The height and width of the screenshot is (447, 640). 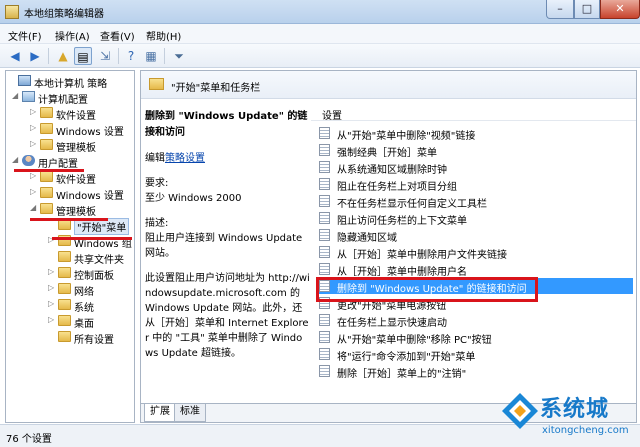 I want to click on setting-label: 隐藏通知区域, so click(x=367, y=238).